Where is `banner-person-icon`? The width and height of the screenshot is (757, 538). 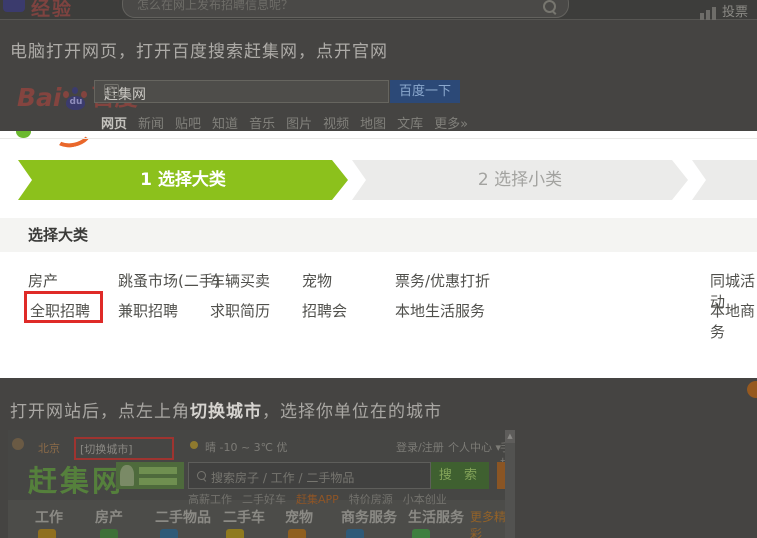 banner-person-icon is located at coordinates (127, 475).